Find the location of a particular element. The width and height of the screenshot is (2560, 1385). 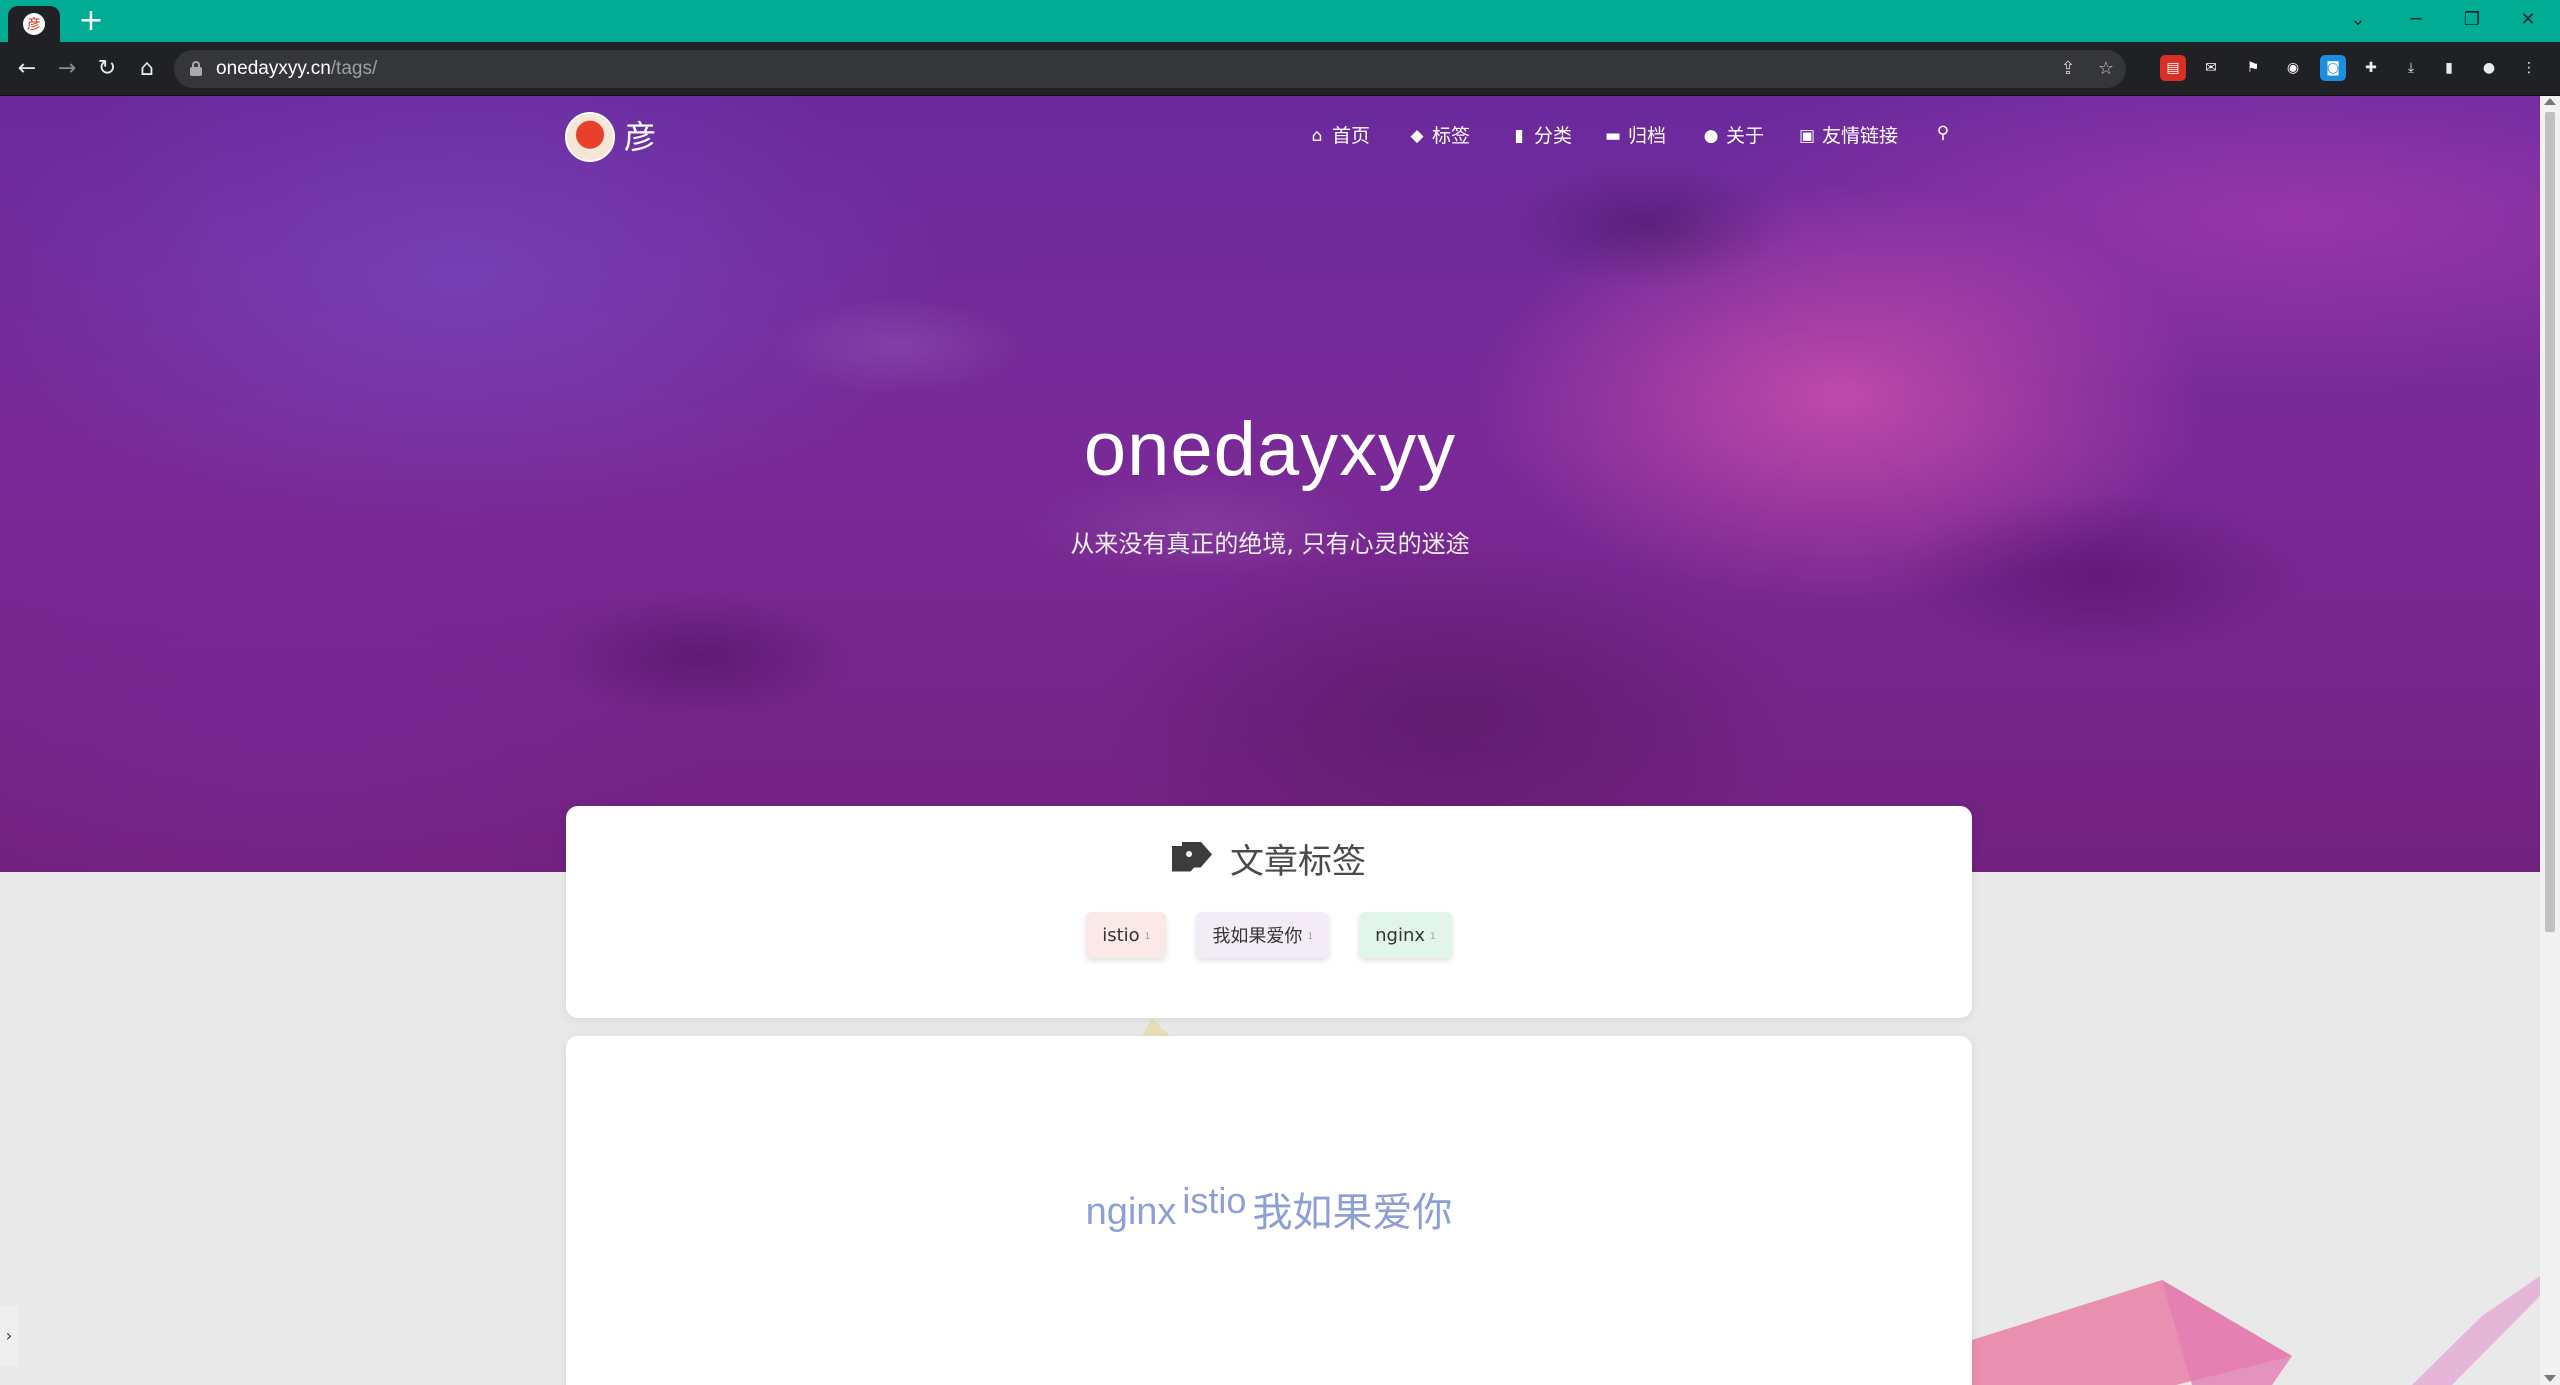

nav-item-friend-links: ▣ 友情链接 is located at coordinates (1848, 136).